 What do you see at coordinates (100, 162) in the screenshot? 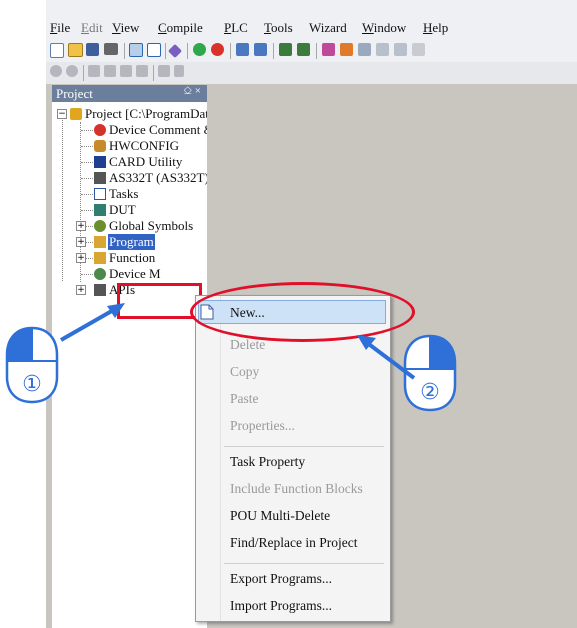
I see `card-utility-icon` at bounding box center [100, 162].